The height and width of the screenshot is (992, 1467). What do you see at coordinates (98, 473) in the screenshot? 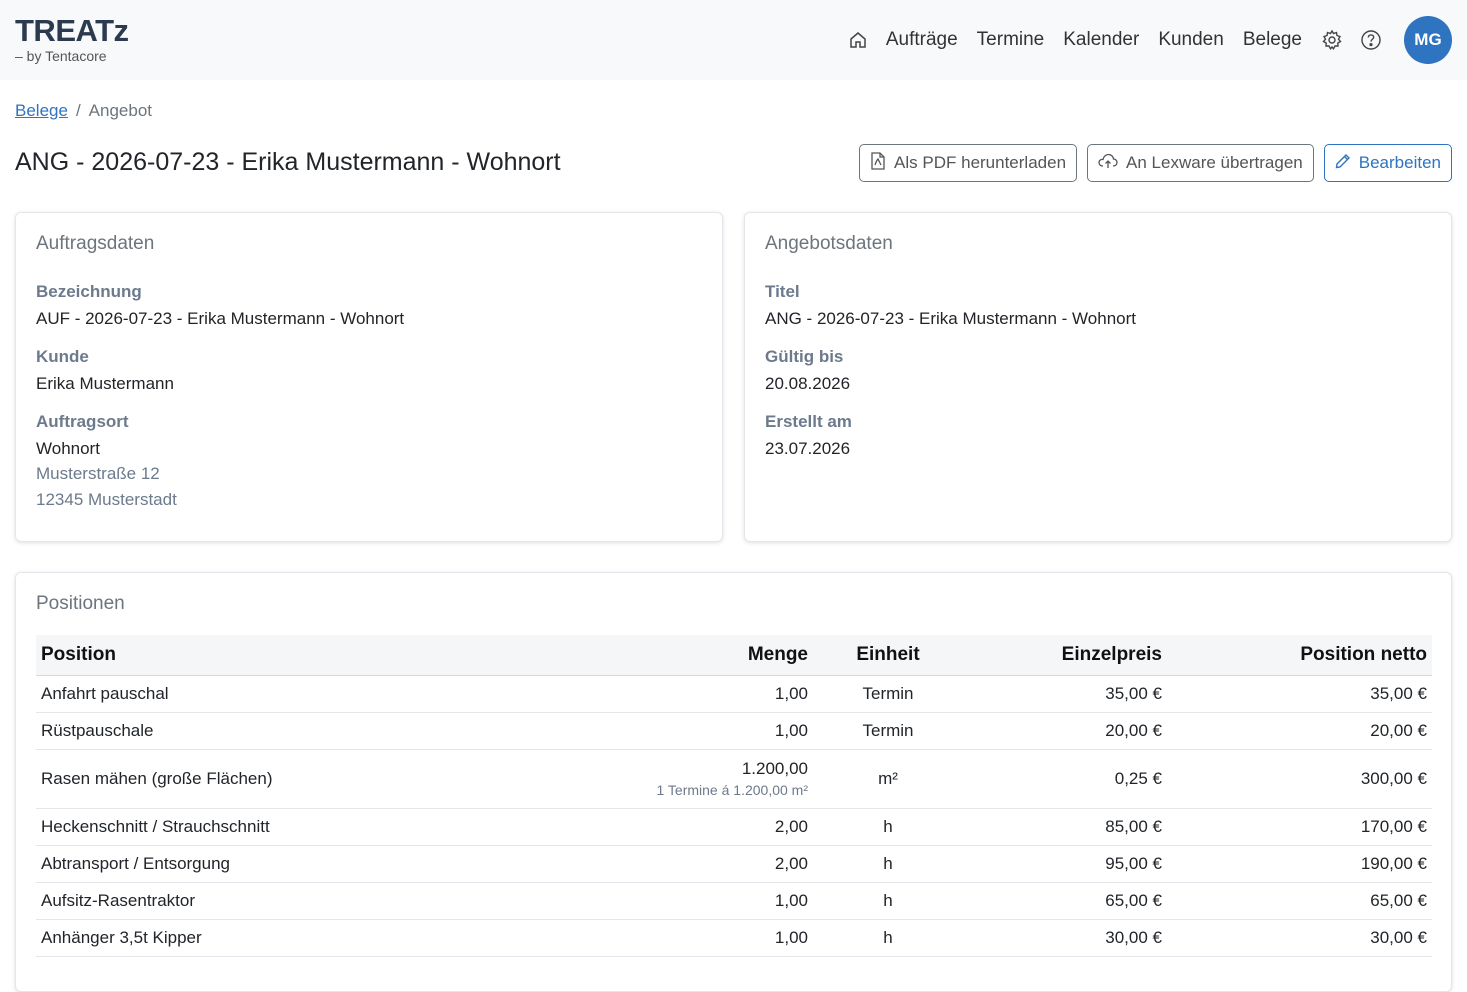
I see `auftragsort-street: Musterstraße 12` at bounding box center [98, 473].